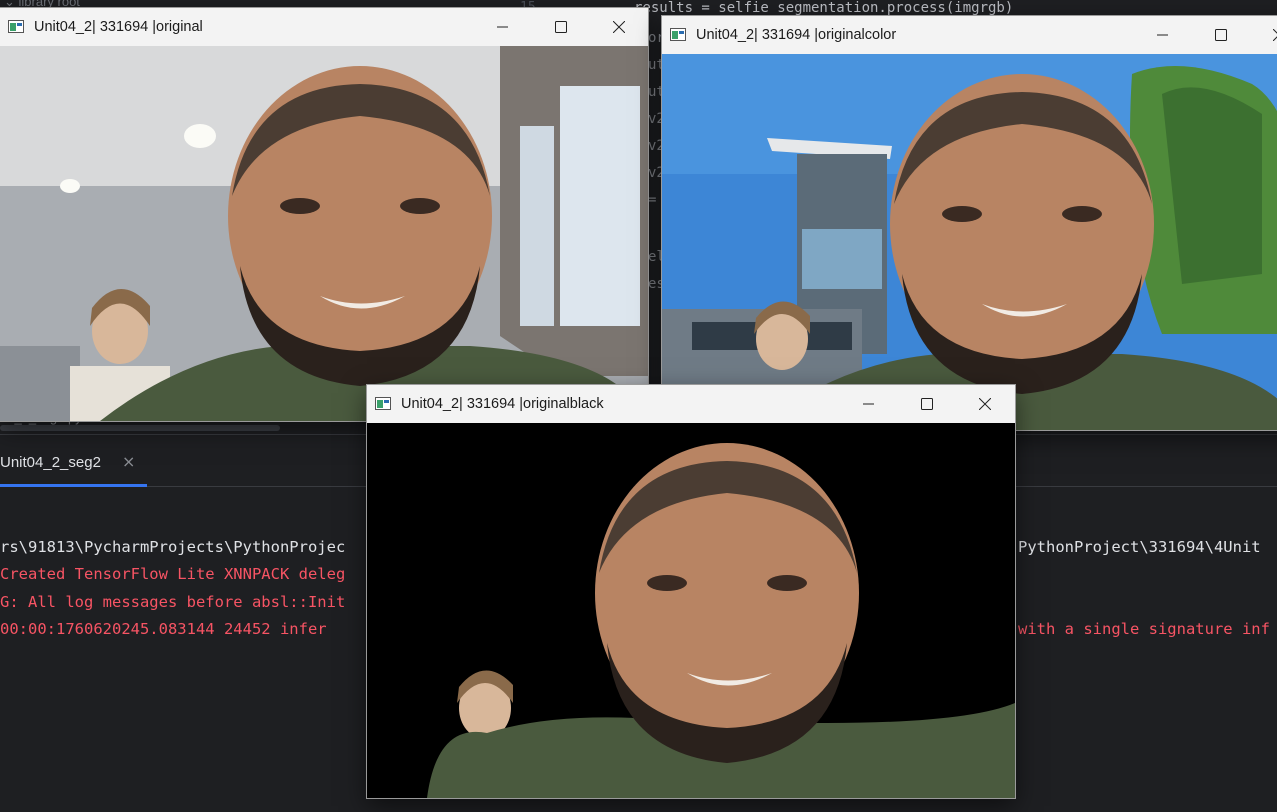 Image resolution: width=1277 pixels, height=812 pixels. What do you see at coordinates (163, 629) in the screenshot?
I see `console-error-line: 00:00:1760620245.083144 24452 infer` at bounding box center [163, 629].